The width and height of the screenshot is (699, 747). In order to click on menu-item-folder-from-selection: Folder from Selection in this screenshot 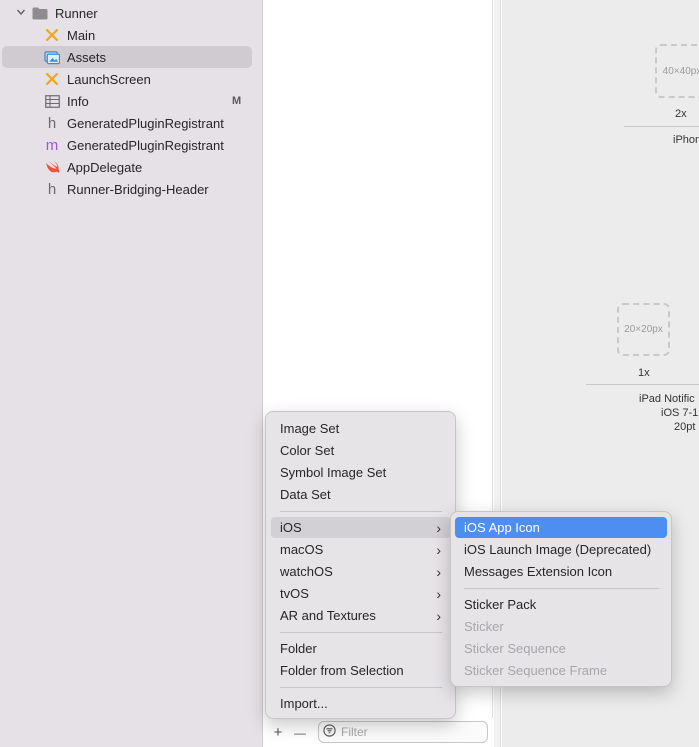, I will do `click(342, 670)`.